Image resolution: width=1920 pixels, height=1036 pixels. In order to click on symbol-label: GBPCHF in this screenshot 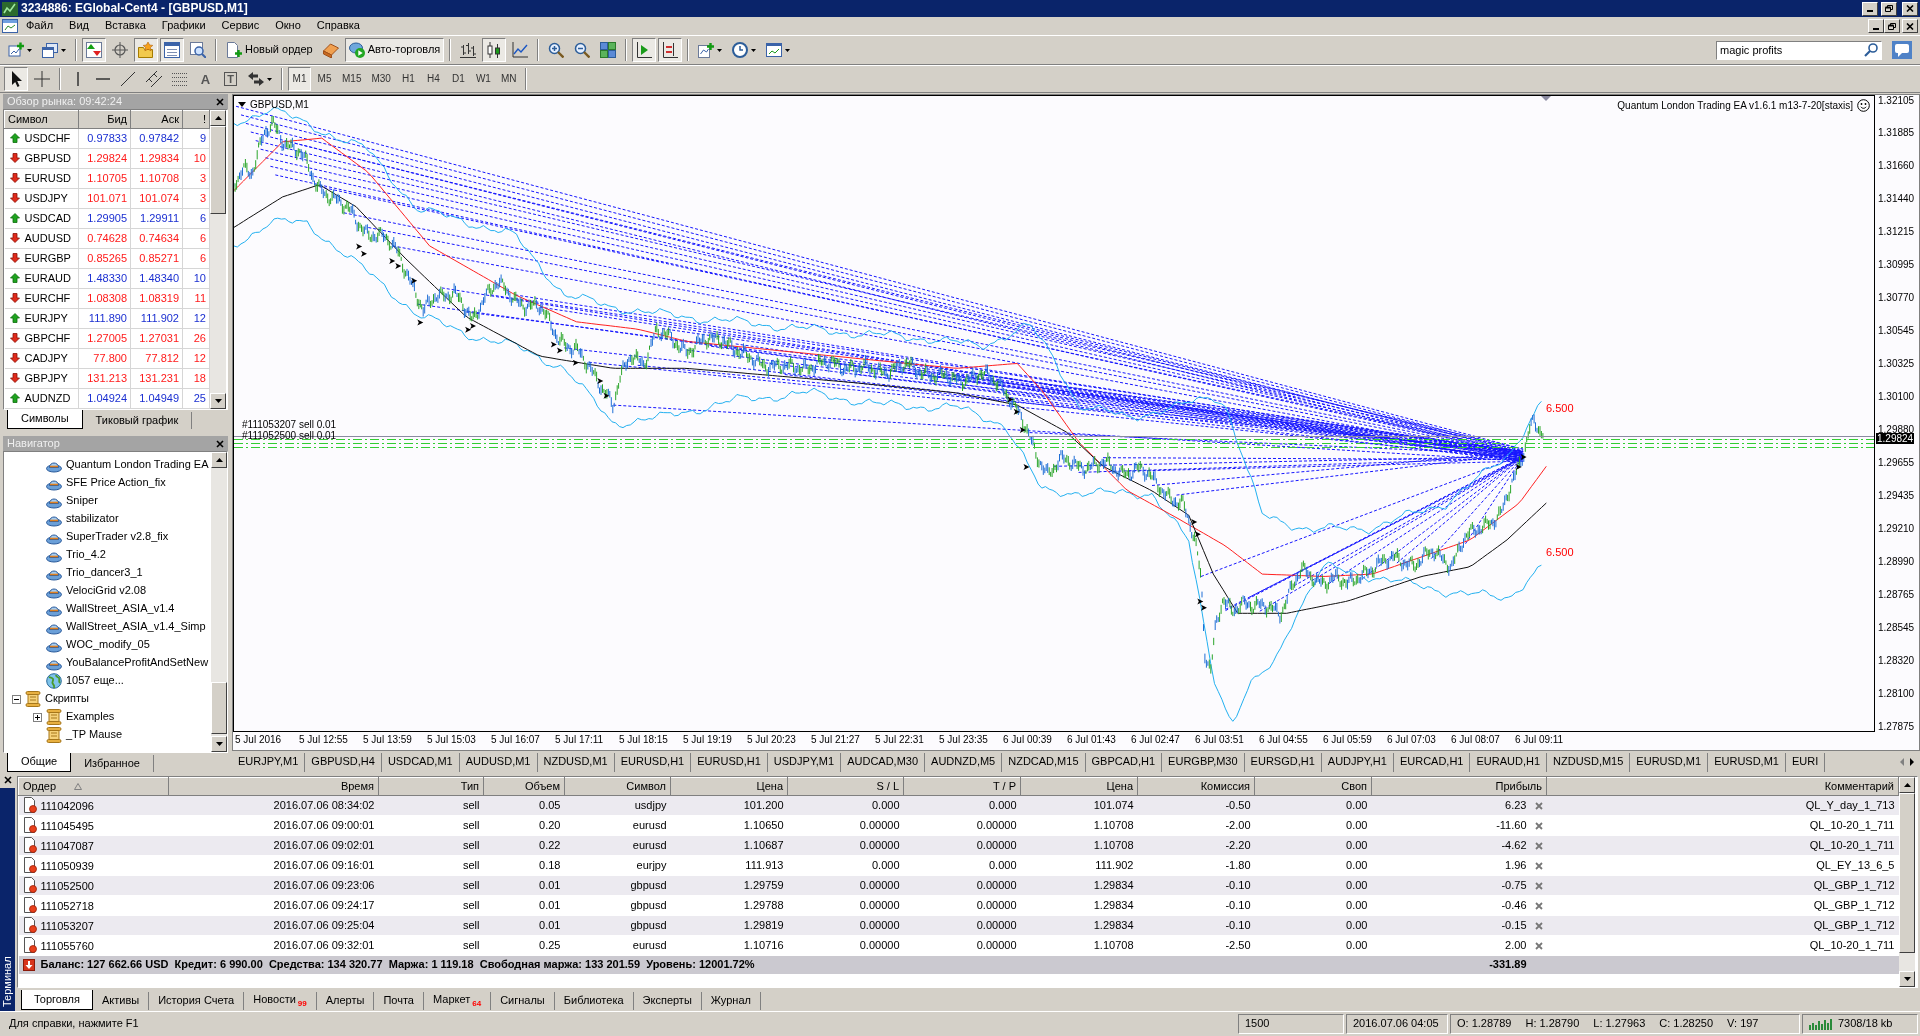, I will do `click(47, 337)`.